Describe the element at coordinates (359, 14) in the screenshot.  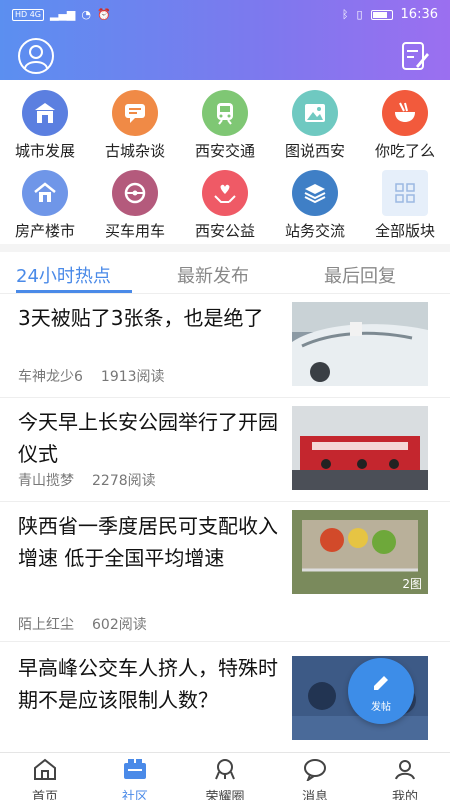
I see `vibrate-icon: ▯` at that location.